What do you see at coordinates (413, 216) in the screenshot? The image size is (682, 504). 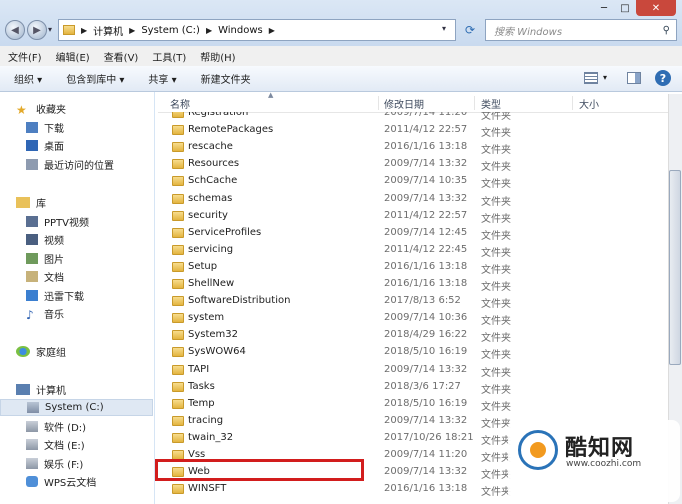 I see `table-row: security 2011/4/12 22:57 文件夹` at bounding box center [413, 216].